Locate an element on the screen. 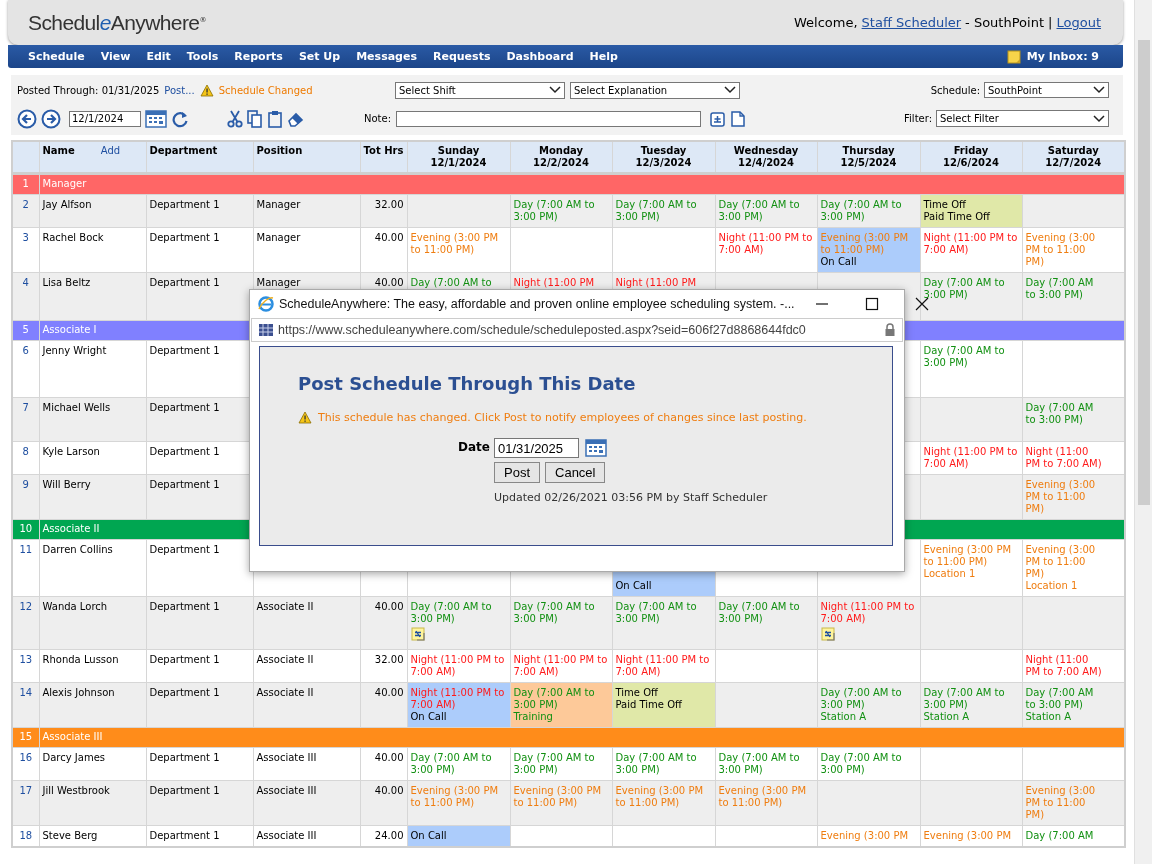  inbox-link: My Inbox: 9 is located at coordinates (1062, 56).